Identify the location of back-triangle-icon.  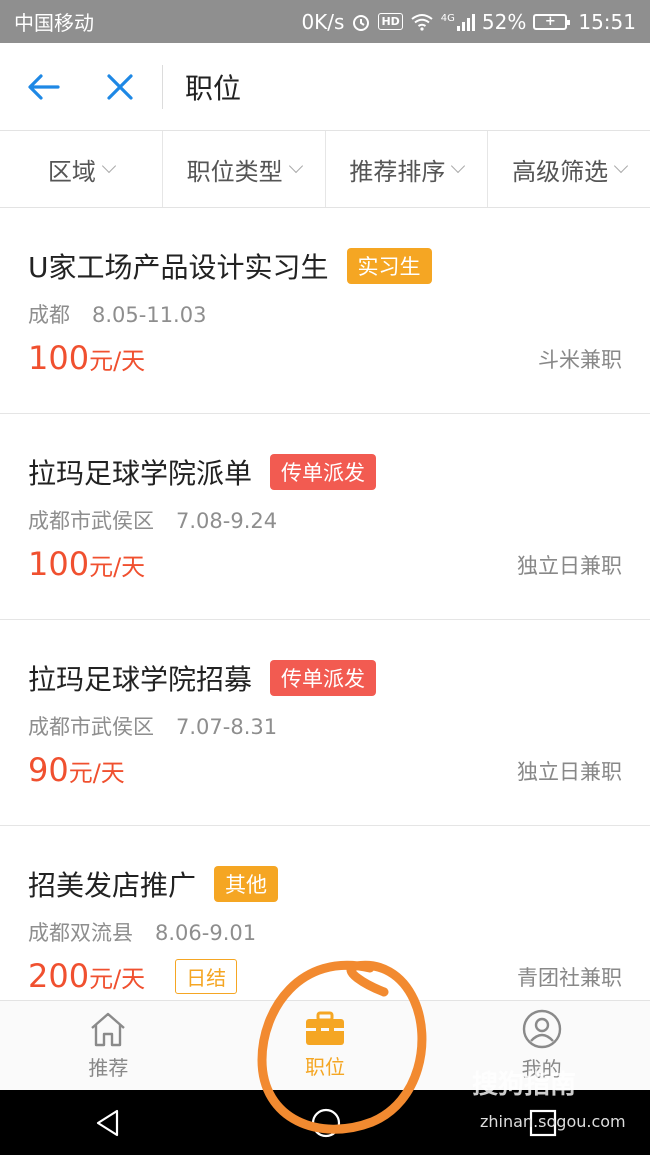
(108, 1123).